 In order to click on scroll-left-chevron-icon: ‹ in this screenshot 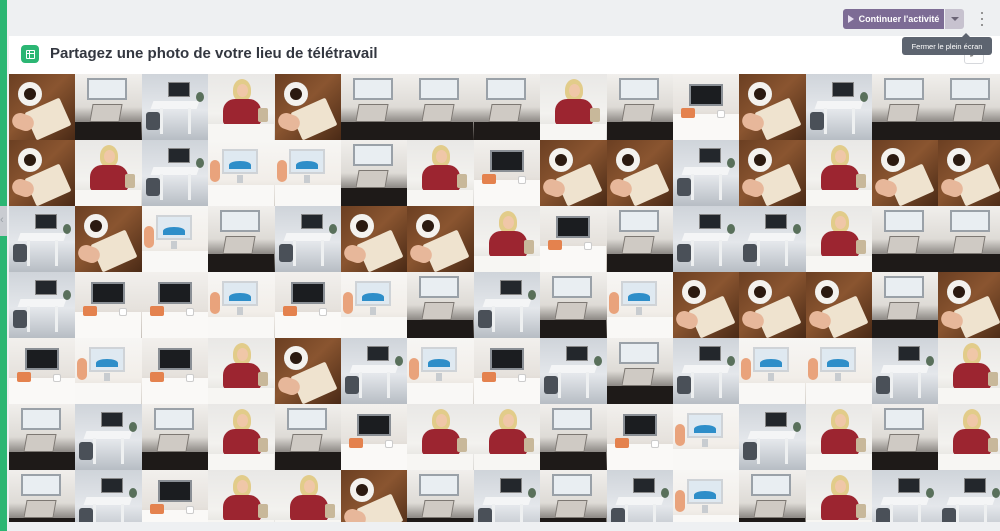, I will do `click(4, 220)`.